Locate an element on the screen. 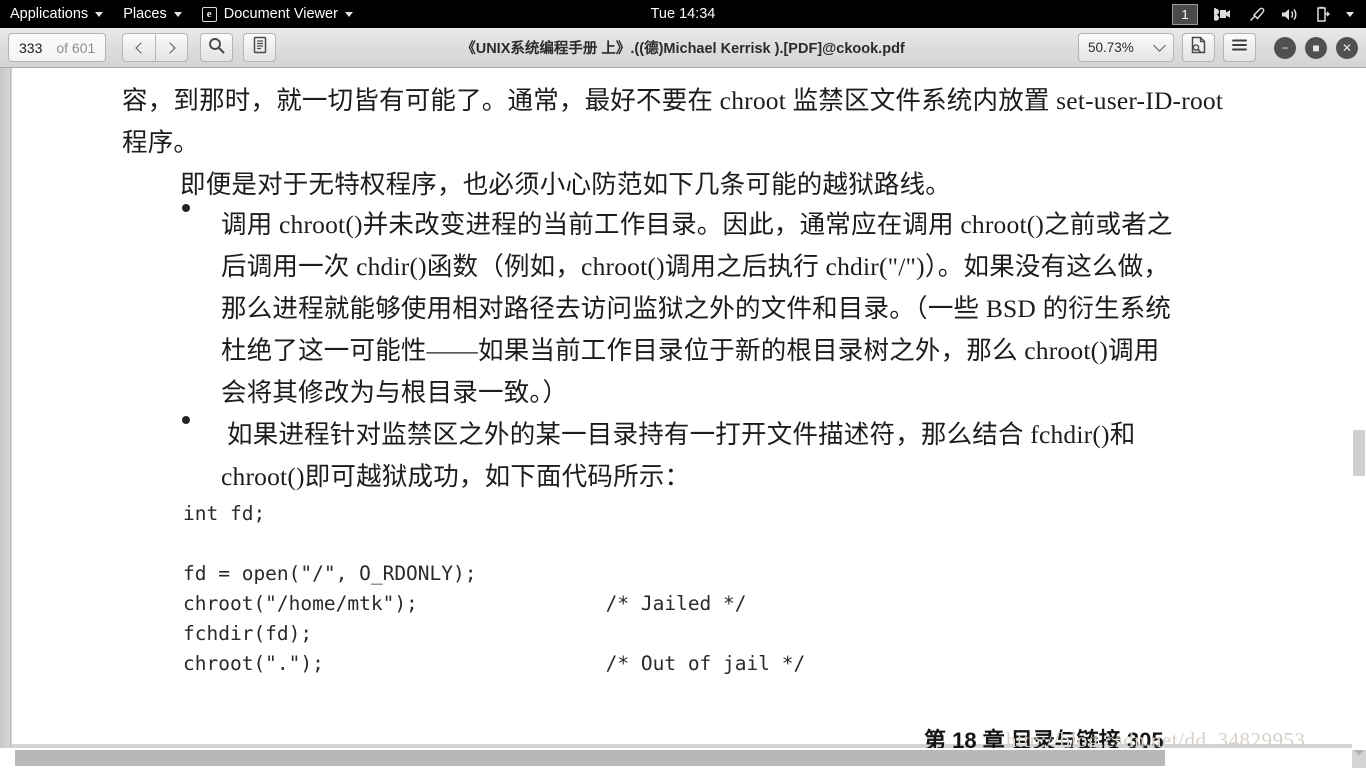 This screenshot has height=768, width=1366. page-number-input: 333 of 601 is located at coordinates (57, 47).